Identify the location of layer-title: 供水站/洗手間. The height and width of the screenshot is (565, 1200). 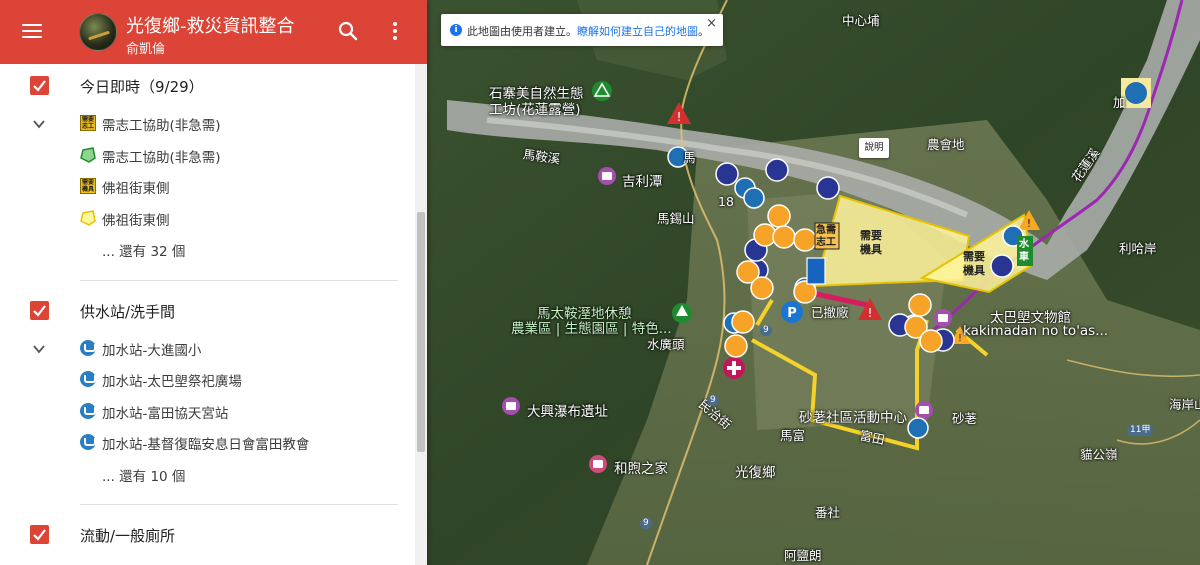
(127, 311).